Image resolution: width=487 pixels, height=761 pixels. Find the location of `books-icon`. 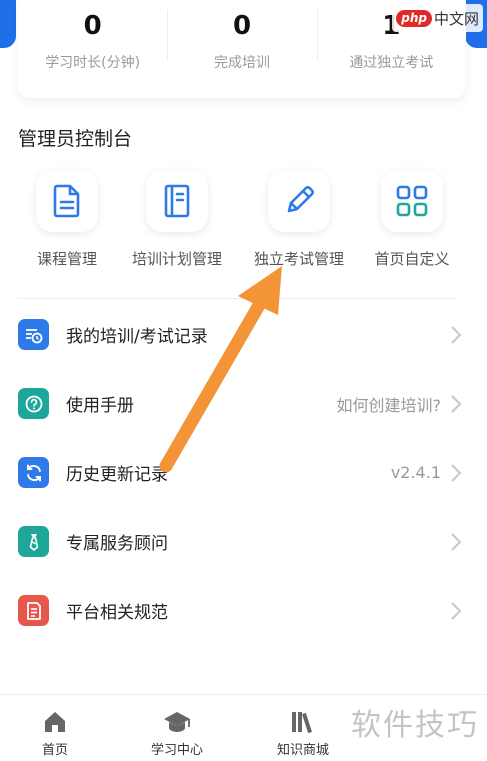

books-icon is located at coordinates (303, 723).